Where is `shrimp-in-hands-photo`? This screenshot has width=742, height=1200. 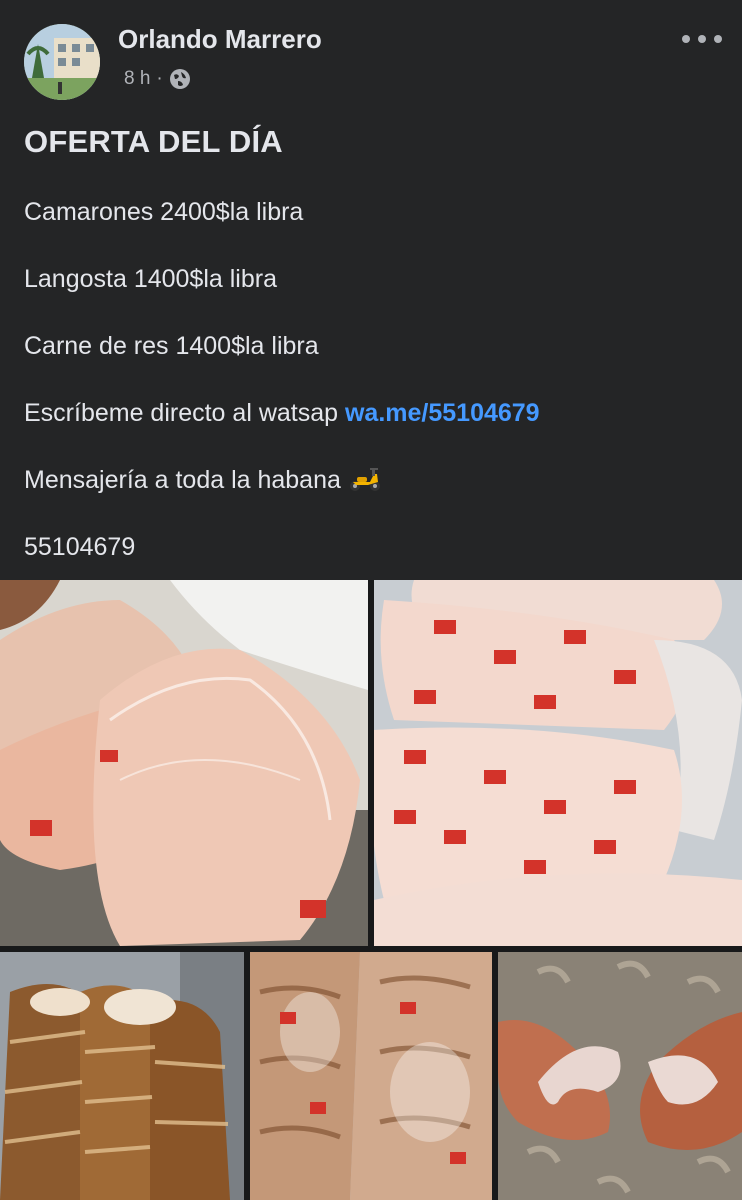
shrimp-in-hands-photo is located at coordinates (620, 1076).